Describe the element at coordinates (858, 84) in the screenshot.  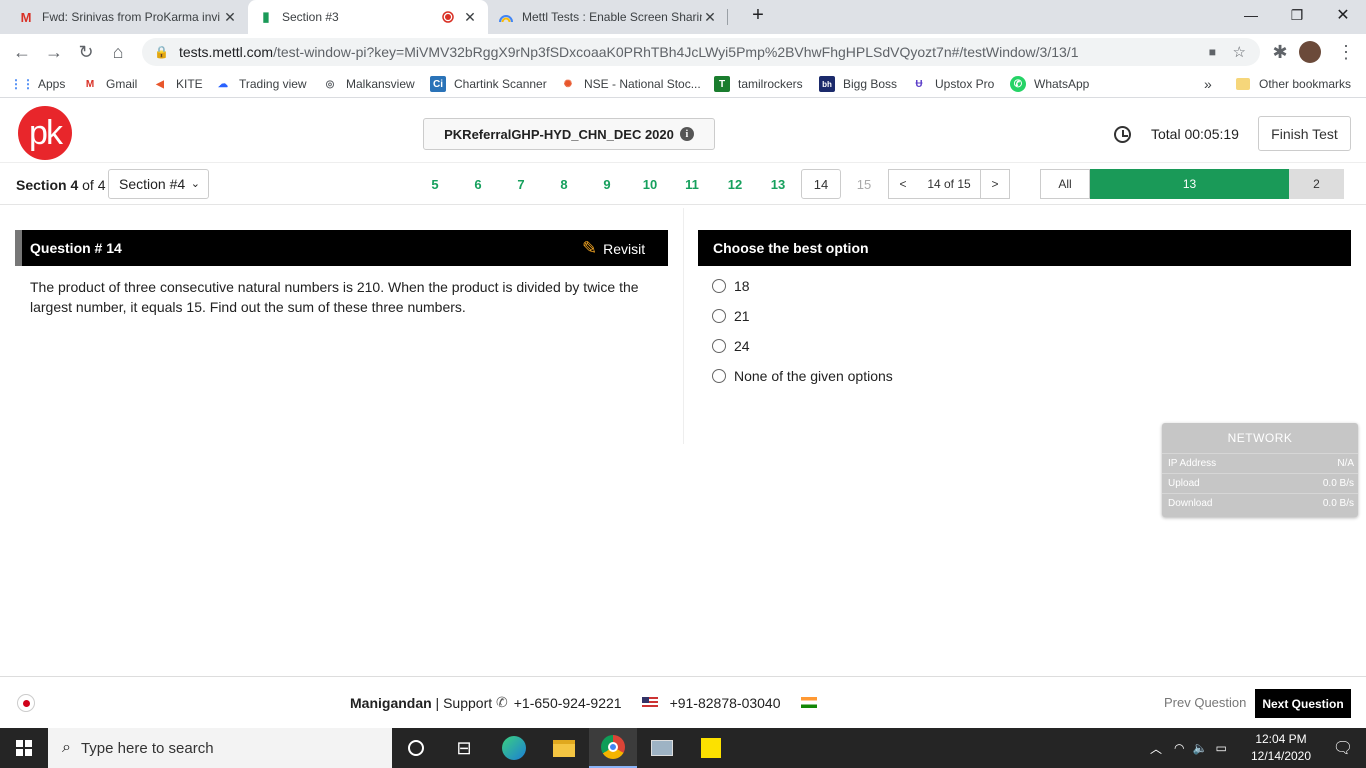
I see `bookmark-biggboss: bh Bigg Boss` at that location.